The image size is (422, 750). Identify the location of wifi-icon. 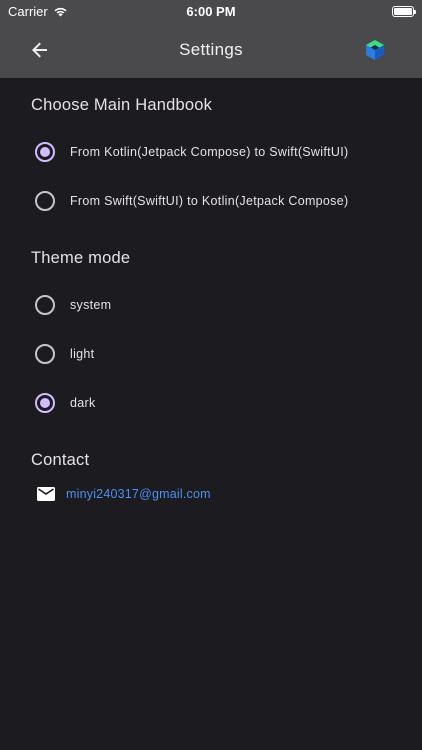
(60, 11).